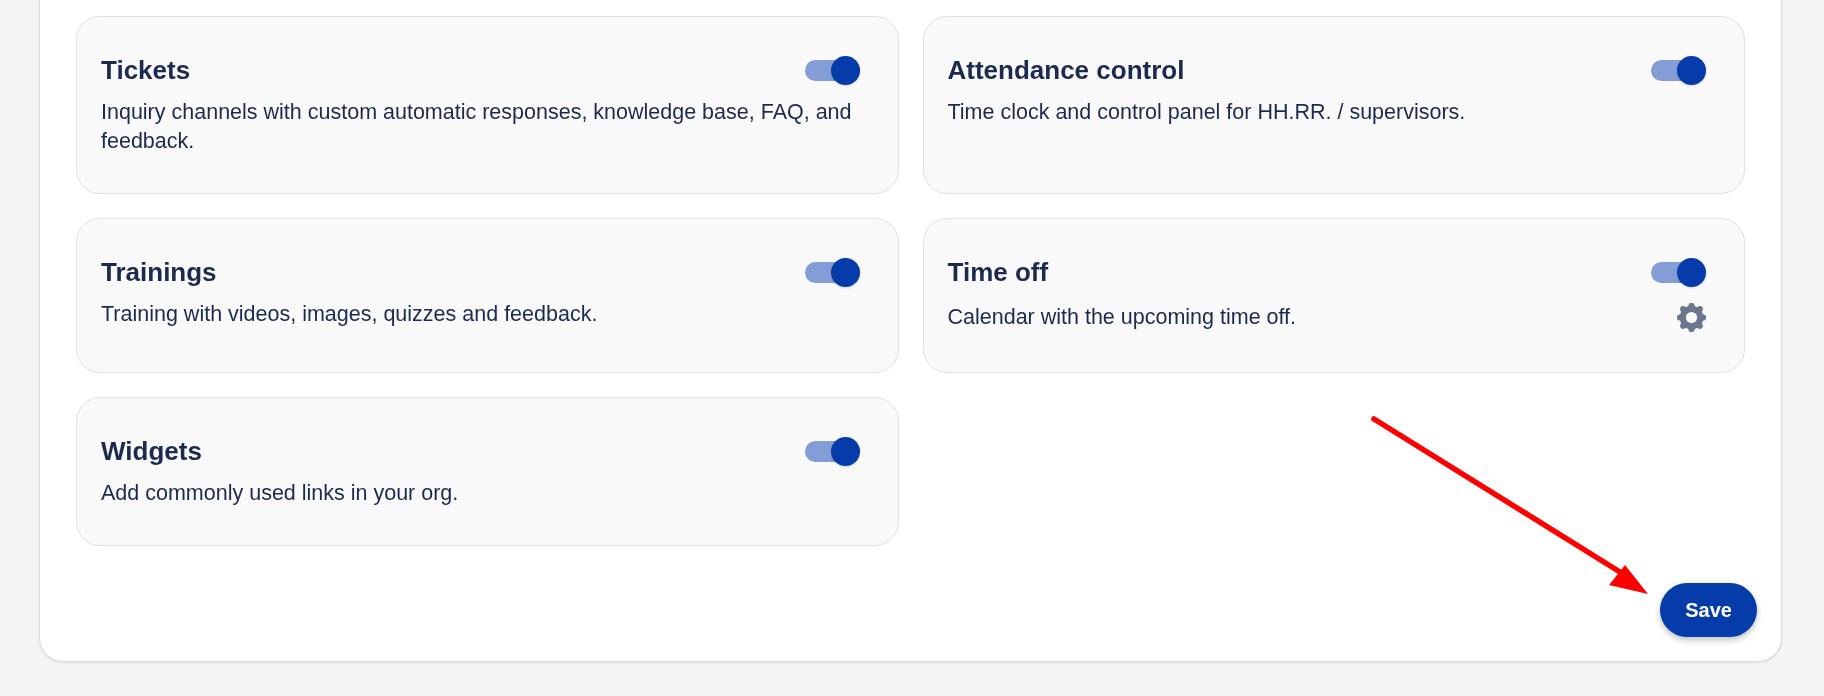  Describe the element at coordinates (151, 451) in the screenshot. I see `module-title: Widgets` at that location.